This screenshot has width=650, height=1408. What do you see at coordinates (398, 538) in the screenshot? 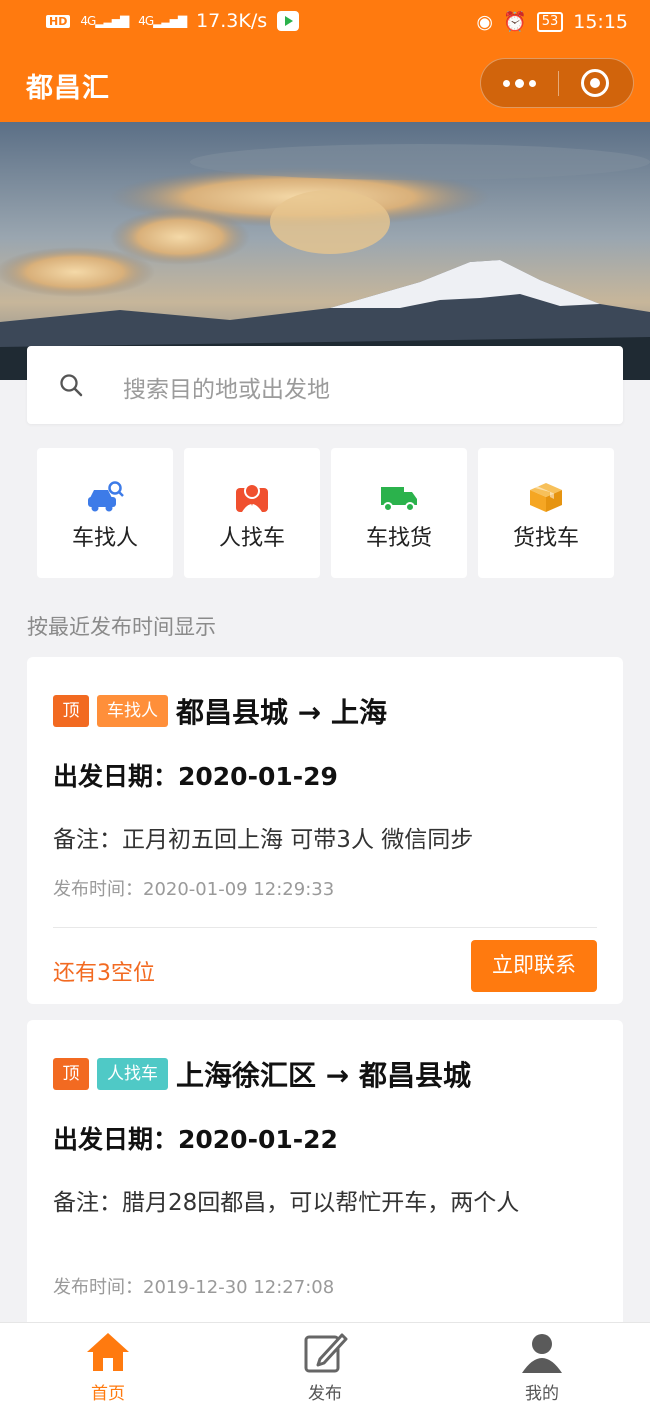
I see `category-label: 车找货` at bounding box center [398, 538].